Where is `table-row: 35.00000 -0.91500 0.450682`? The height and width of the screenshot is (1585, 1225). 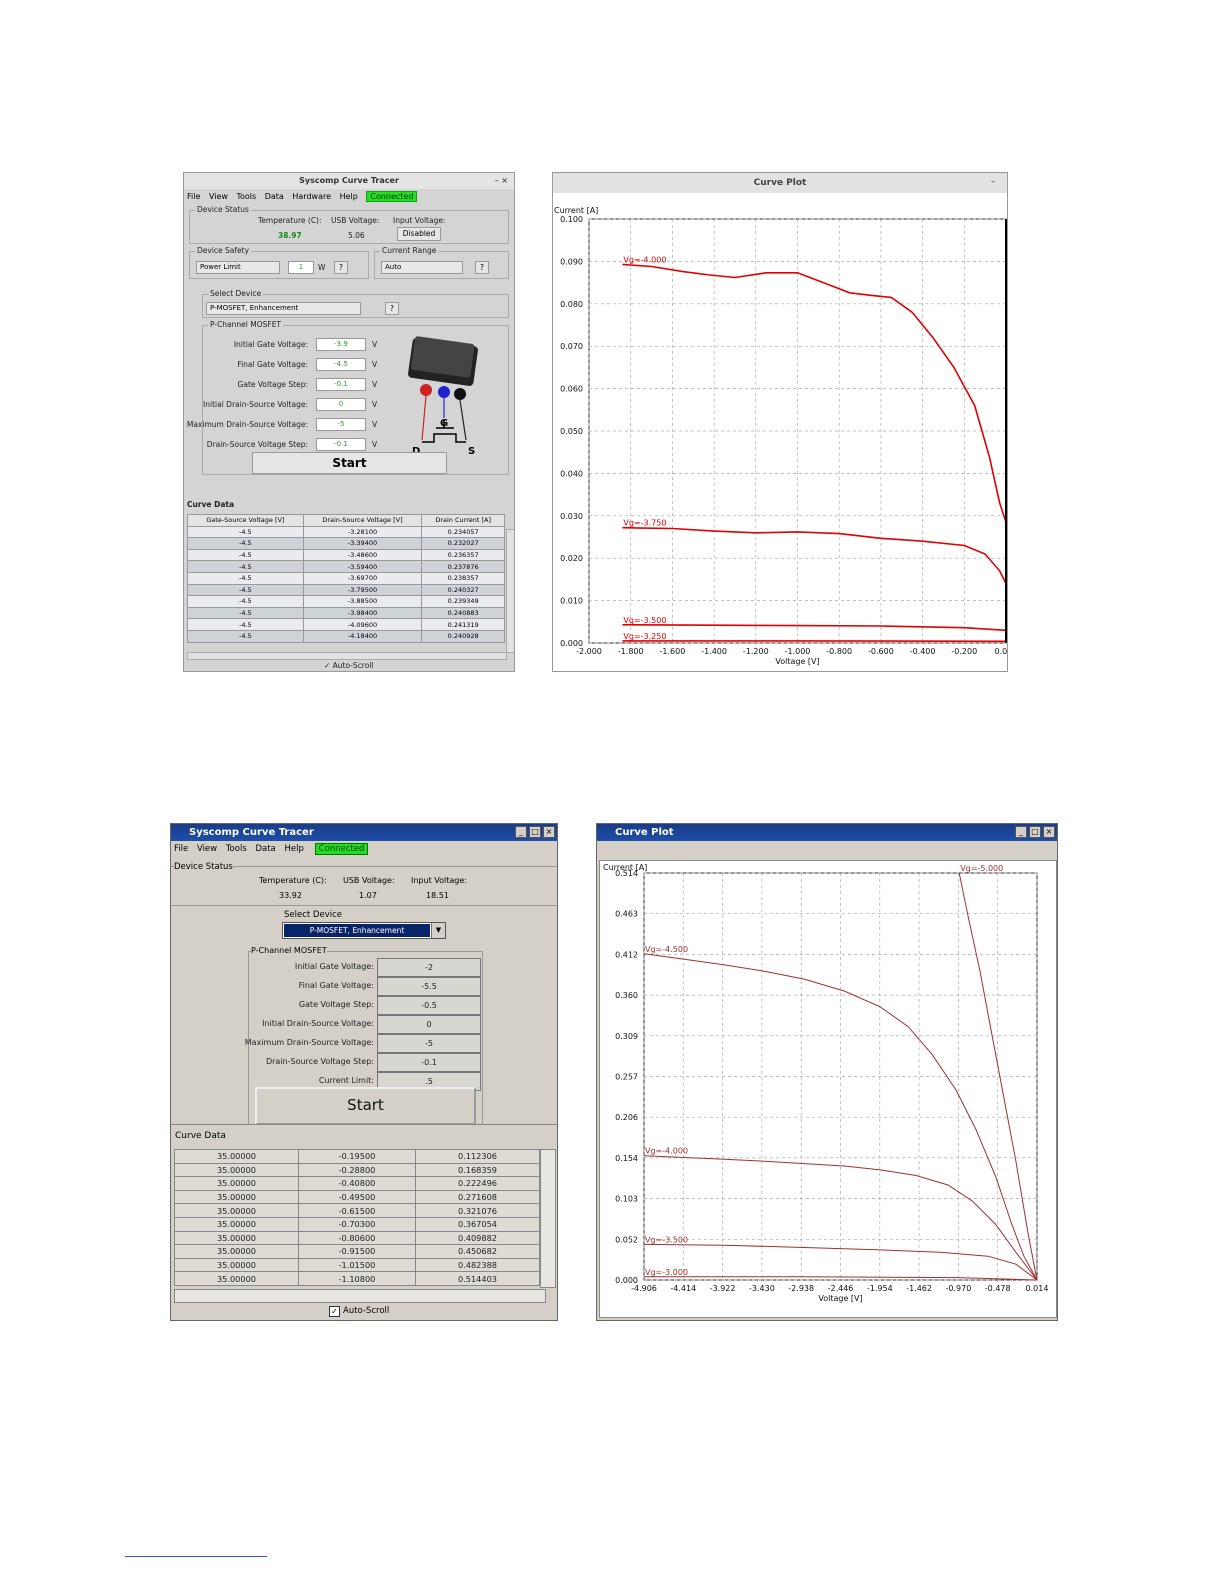
table-row: 35.00000 -0.91500 0.450682 is located at coordinates (357, 1251).